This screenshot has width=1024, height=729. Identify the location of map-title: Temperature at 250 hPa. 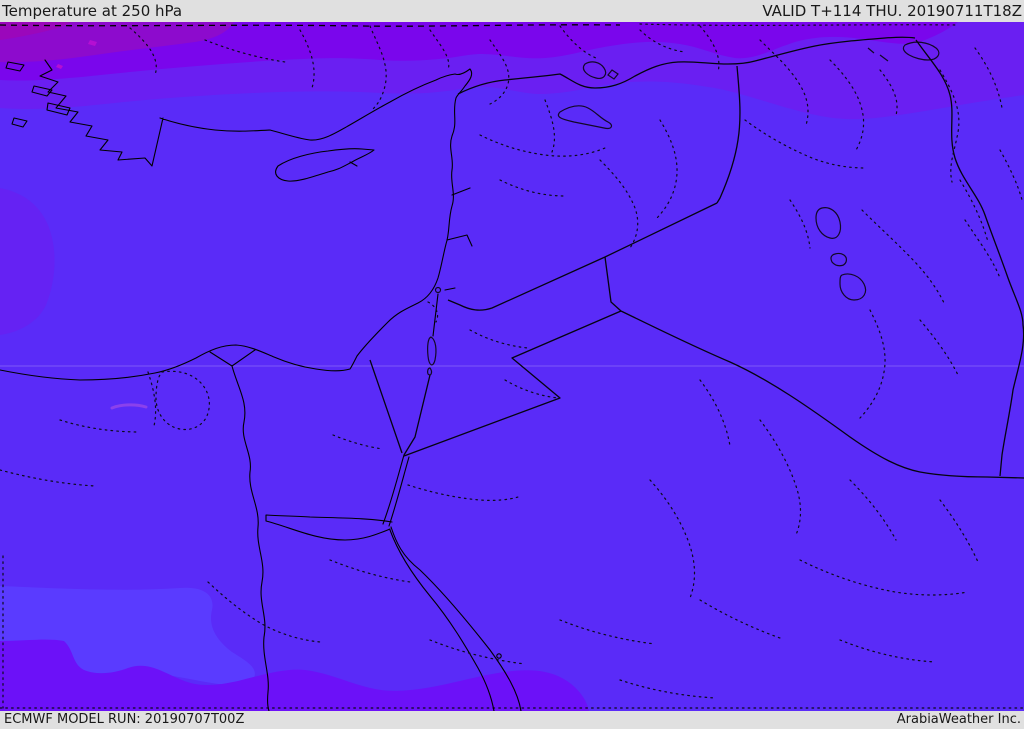
(92, 11).